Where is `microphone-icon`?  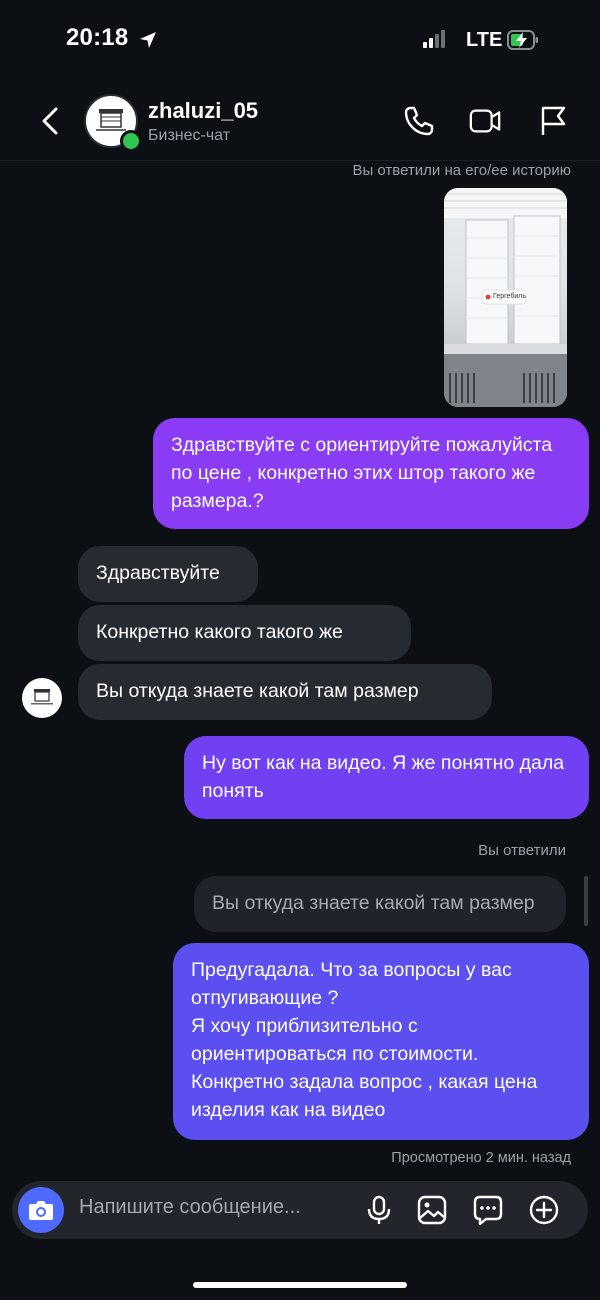
microphone-icon is located at coordinates (379, 1210).